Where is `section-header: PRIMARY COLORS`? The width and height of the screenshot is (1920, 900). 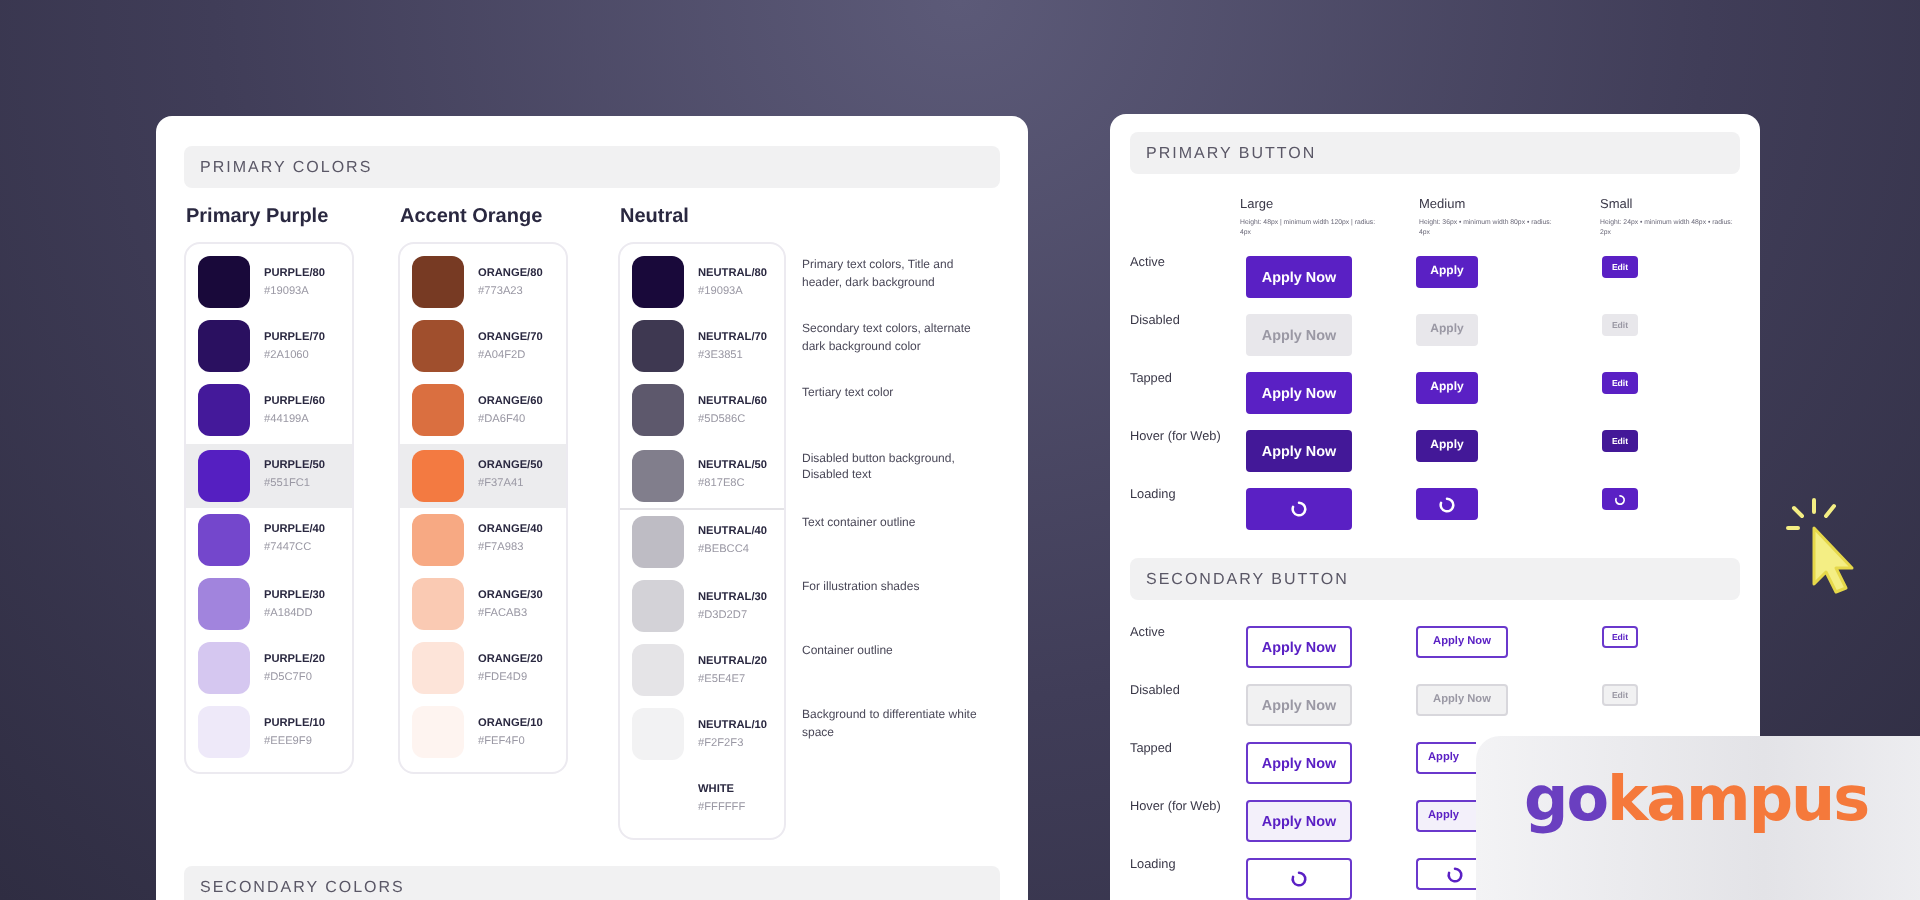
section-header: PRIMARY COLORS is located at coordinates (592, 167).